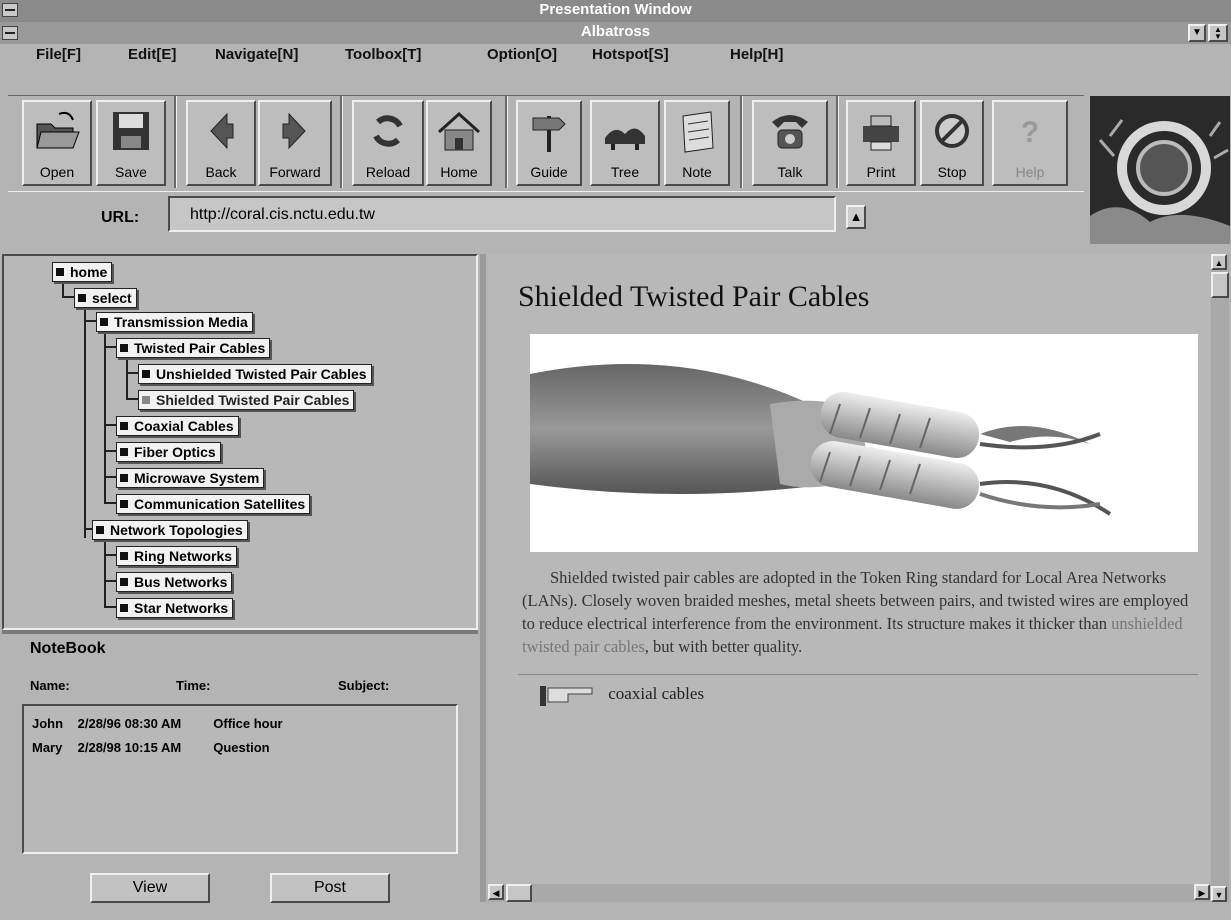 Image resolution: width=1231 pixels, height=920 pixels. What do you see at coordinates (502, 214) in the screenshot?
I see `url-input: http://coral.cis.nctu.edu.tw` at bounding box center [502, 214].